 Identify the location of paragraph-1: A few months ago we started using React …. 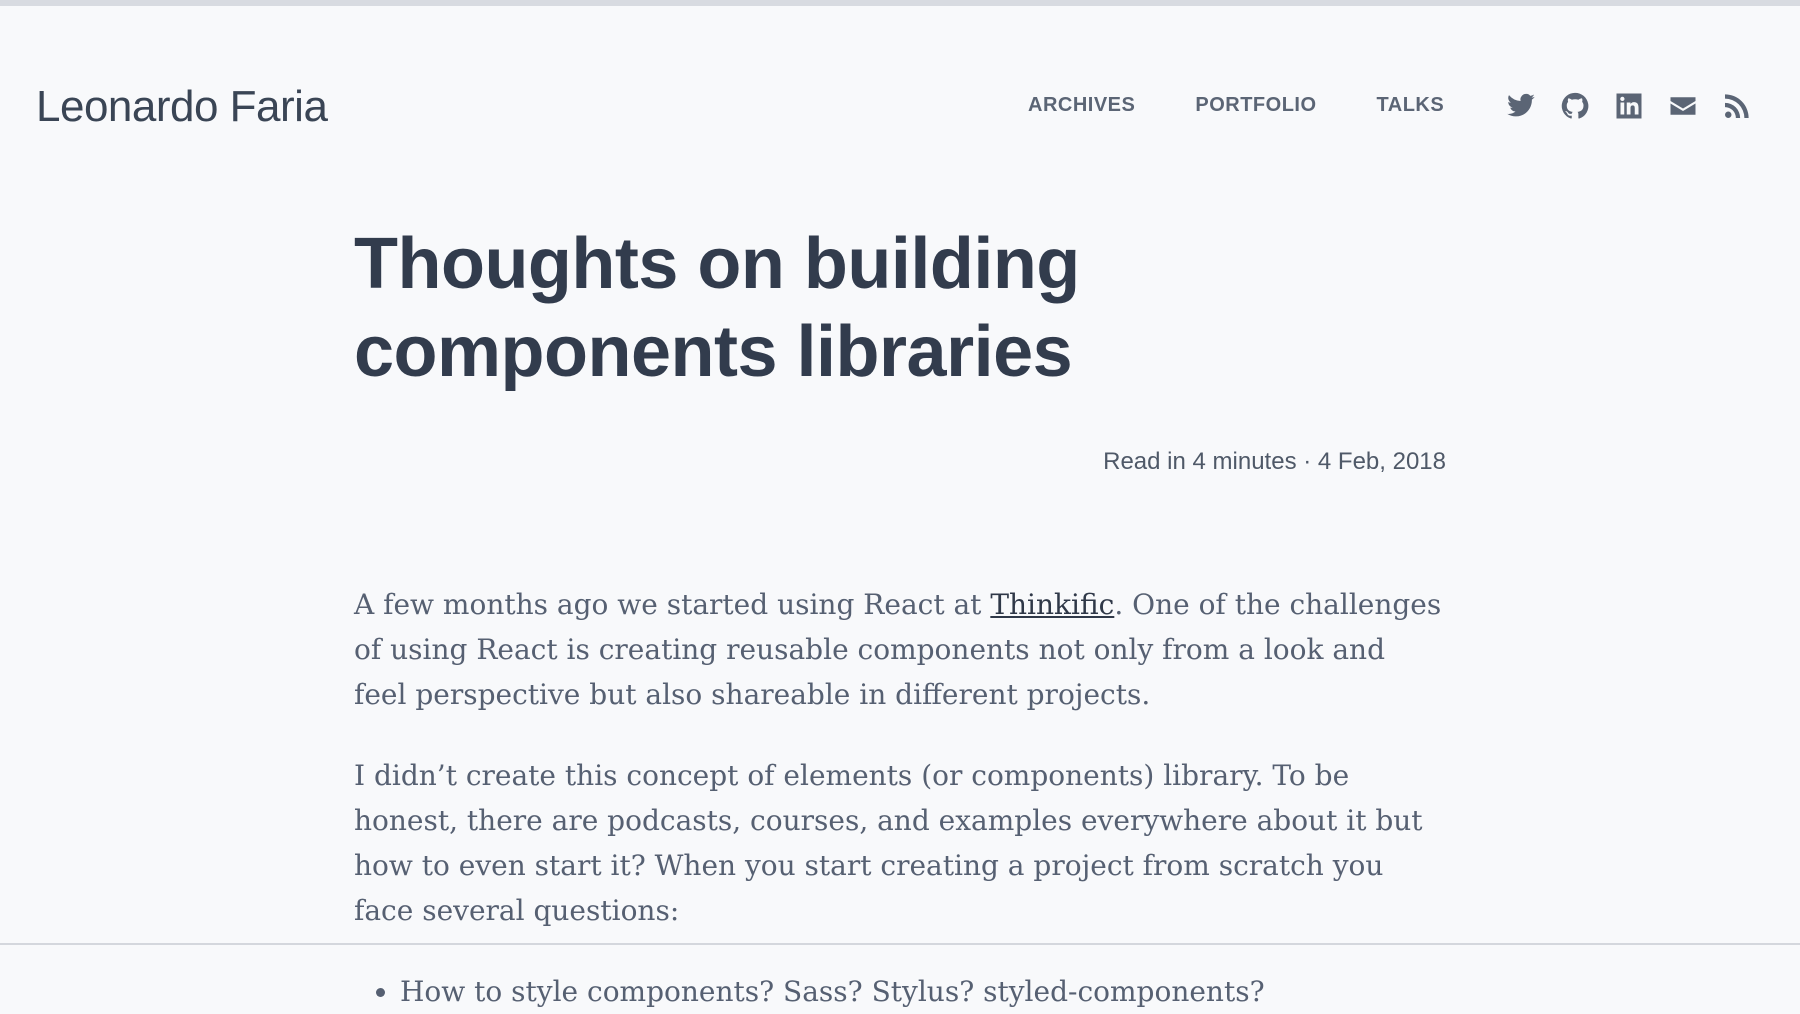
(900, 649).